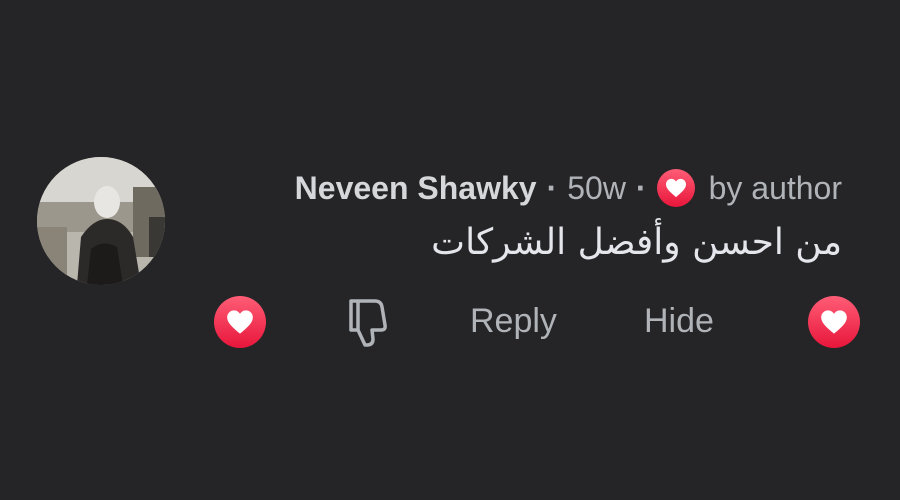  What do you see at coordinates (450, 324) in the screenshot?
I see `comment-actions: Reply Hide` at bounding box center [450, 324].